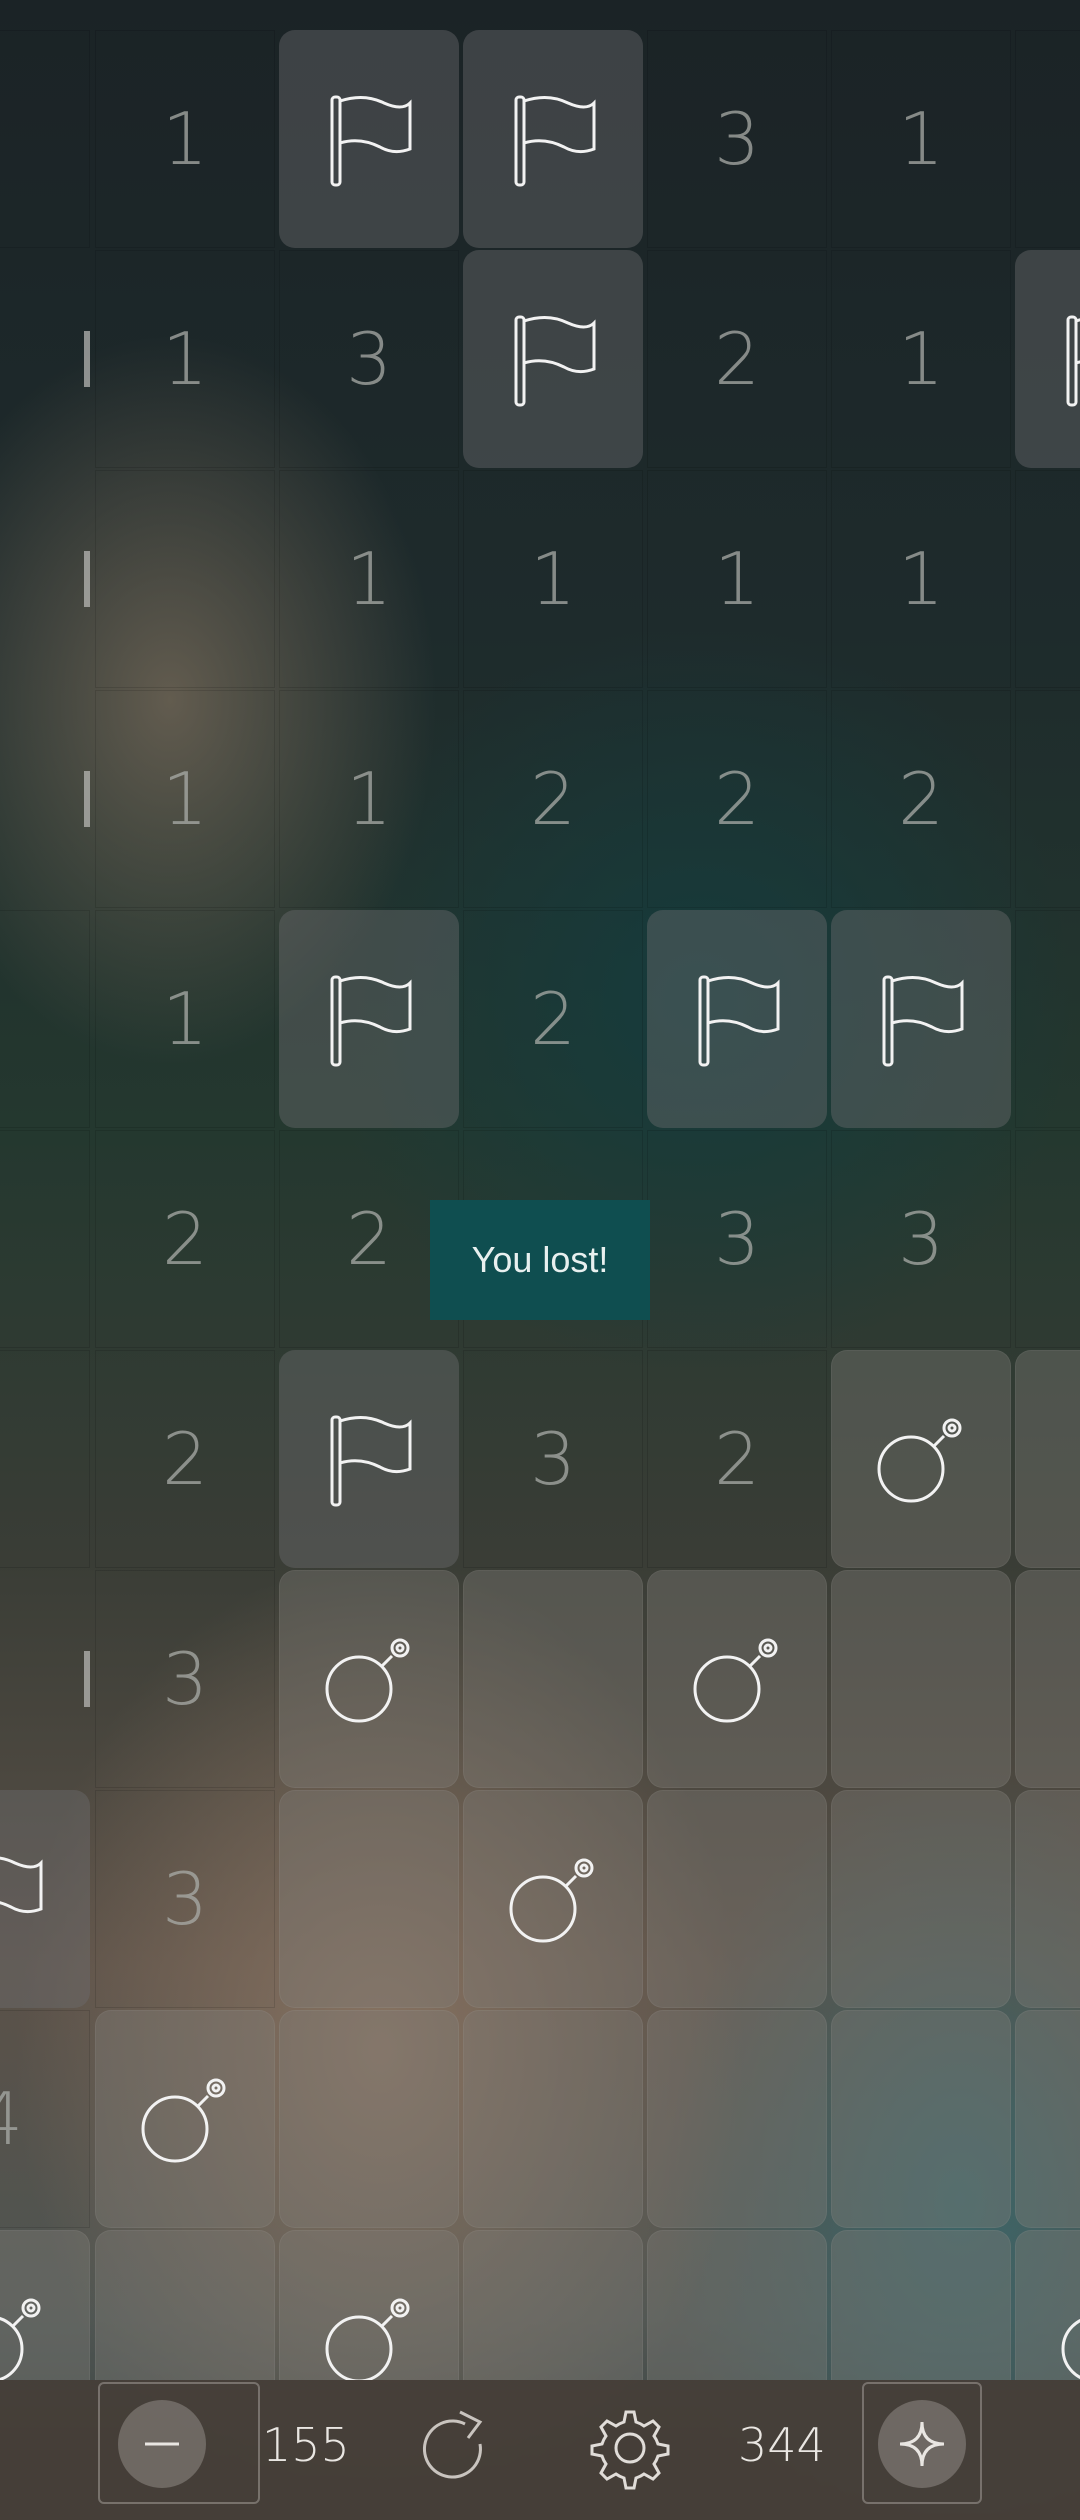 The image size is (1080, 2520). I want to click on gear-icon, so click(630, 2450).